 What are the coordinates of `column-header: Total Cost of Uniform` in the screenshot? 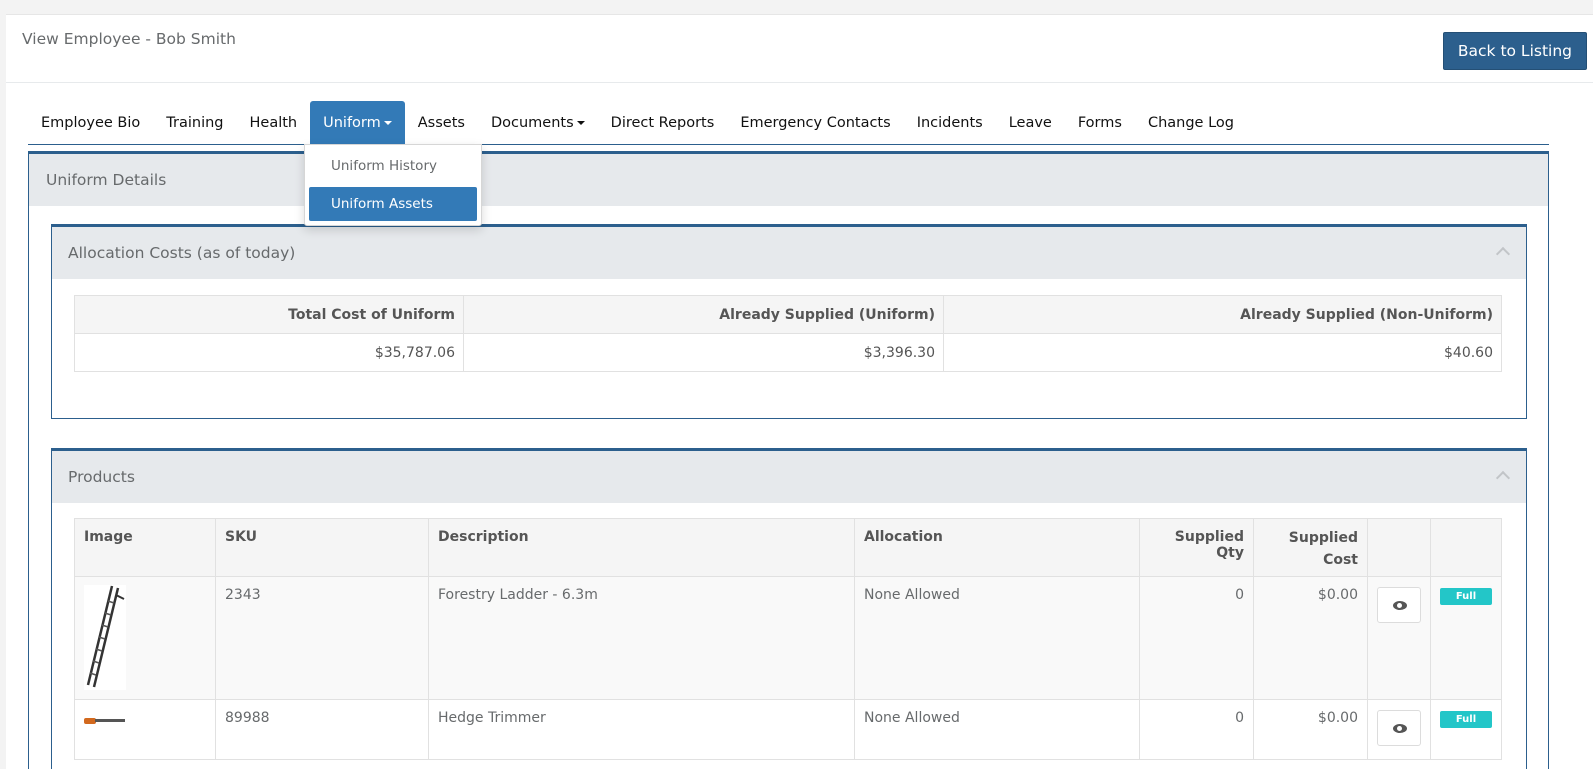 It's located at (269, 314).